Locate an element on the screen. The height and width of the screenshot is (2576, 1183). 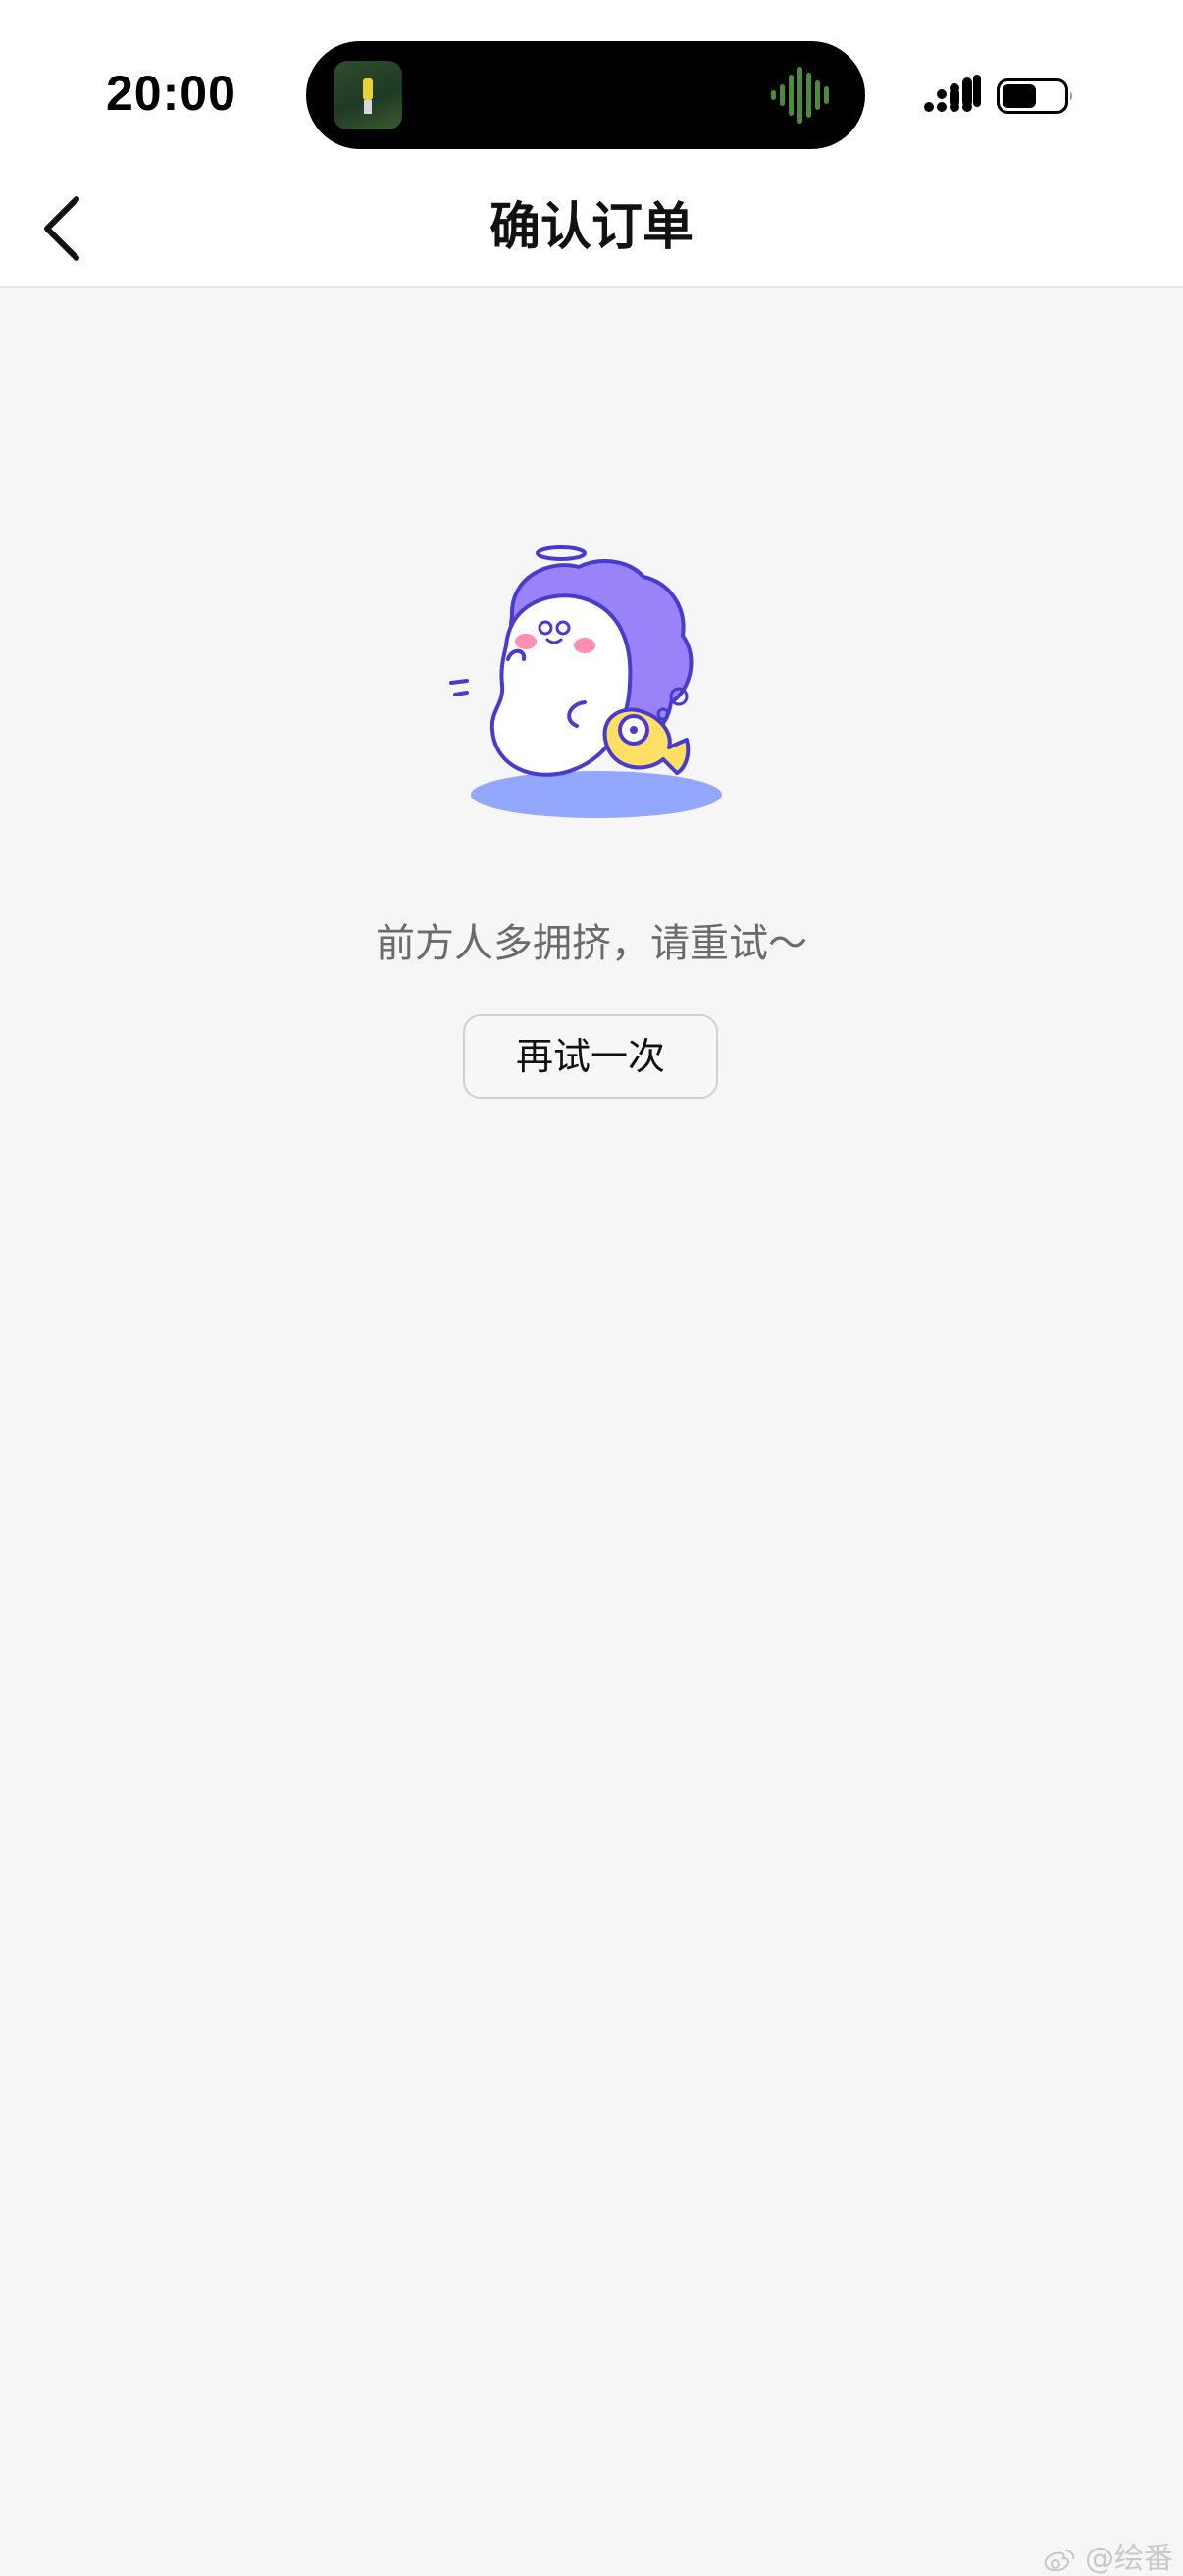
battery-icon is located at coordinates (1035, 96).